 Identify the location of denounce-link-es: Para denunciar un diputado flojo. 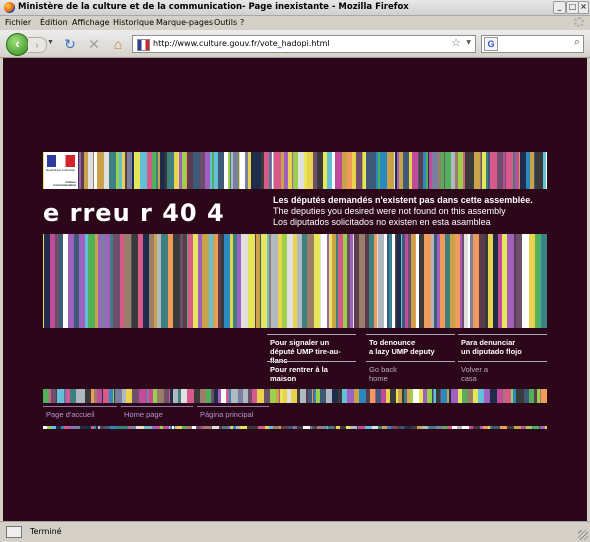
(502, 347).